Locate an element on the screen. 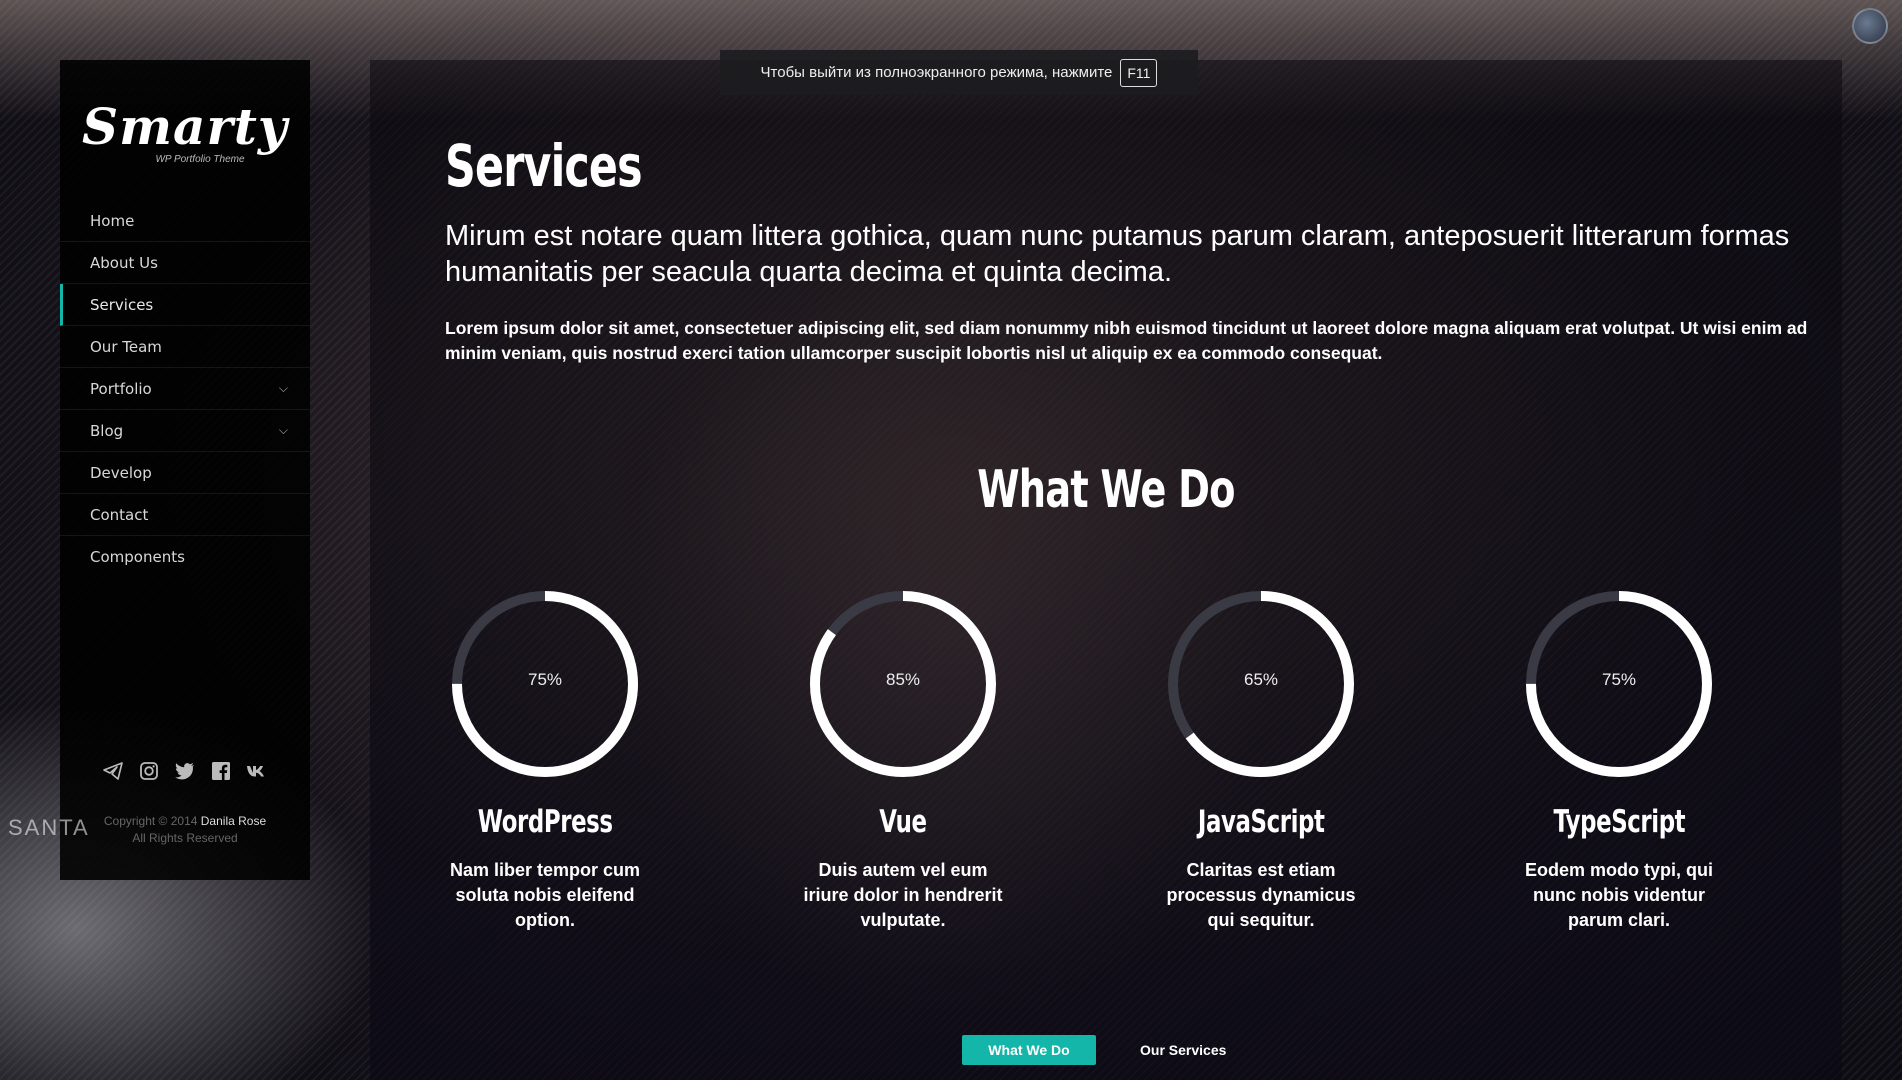 Image resolution: width=1902 pixels, height=1080 pixels. nav-item-services: Services is located at coordinates (185, 305).